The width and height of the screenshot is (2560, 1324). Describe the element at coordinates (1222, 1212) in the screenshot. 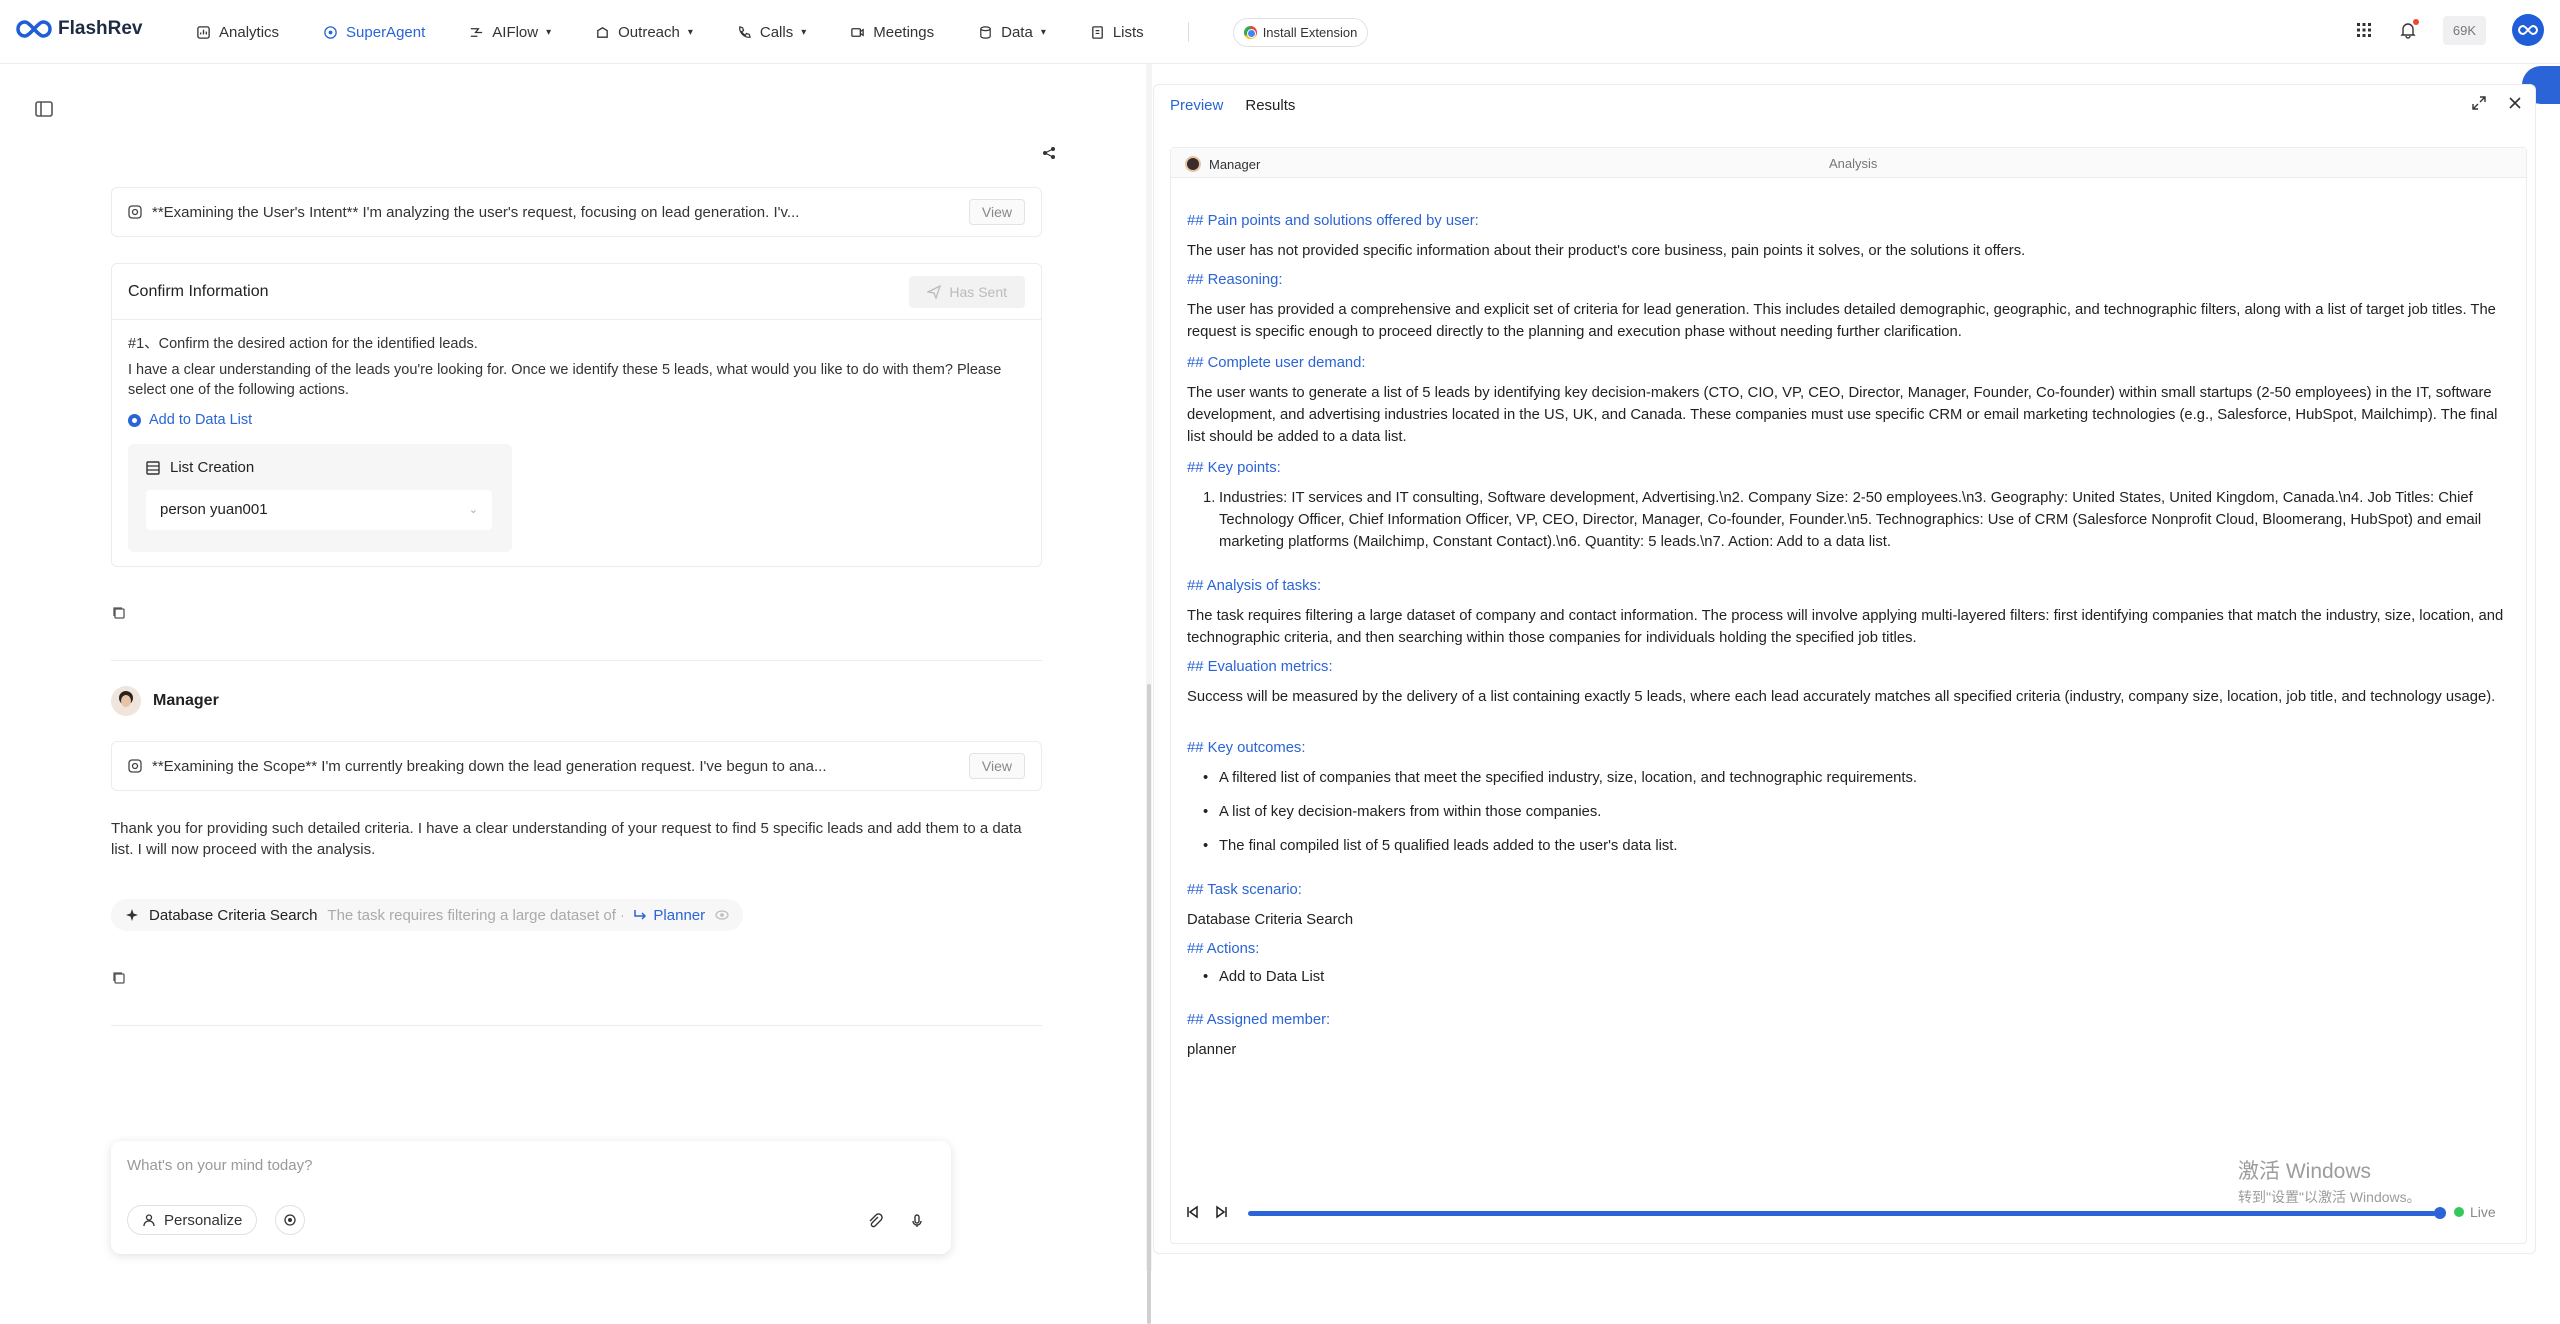

I see `skip-forward-icon` at that location.